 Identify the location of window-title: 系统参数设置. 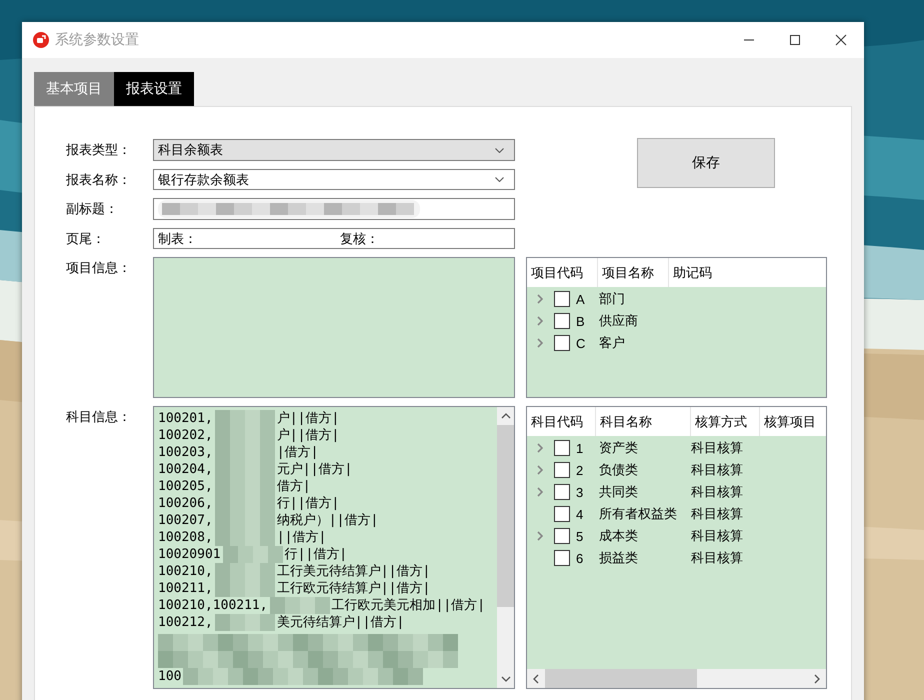
(97, 40).